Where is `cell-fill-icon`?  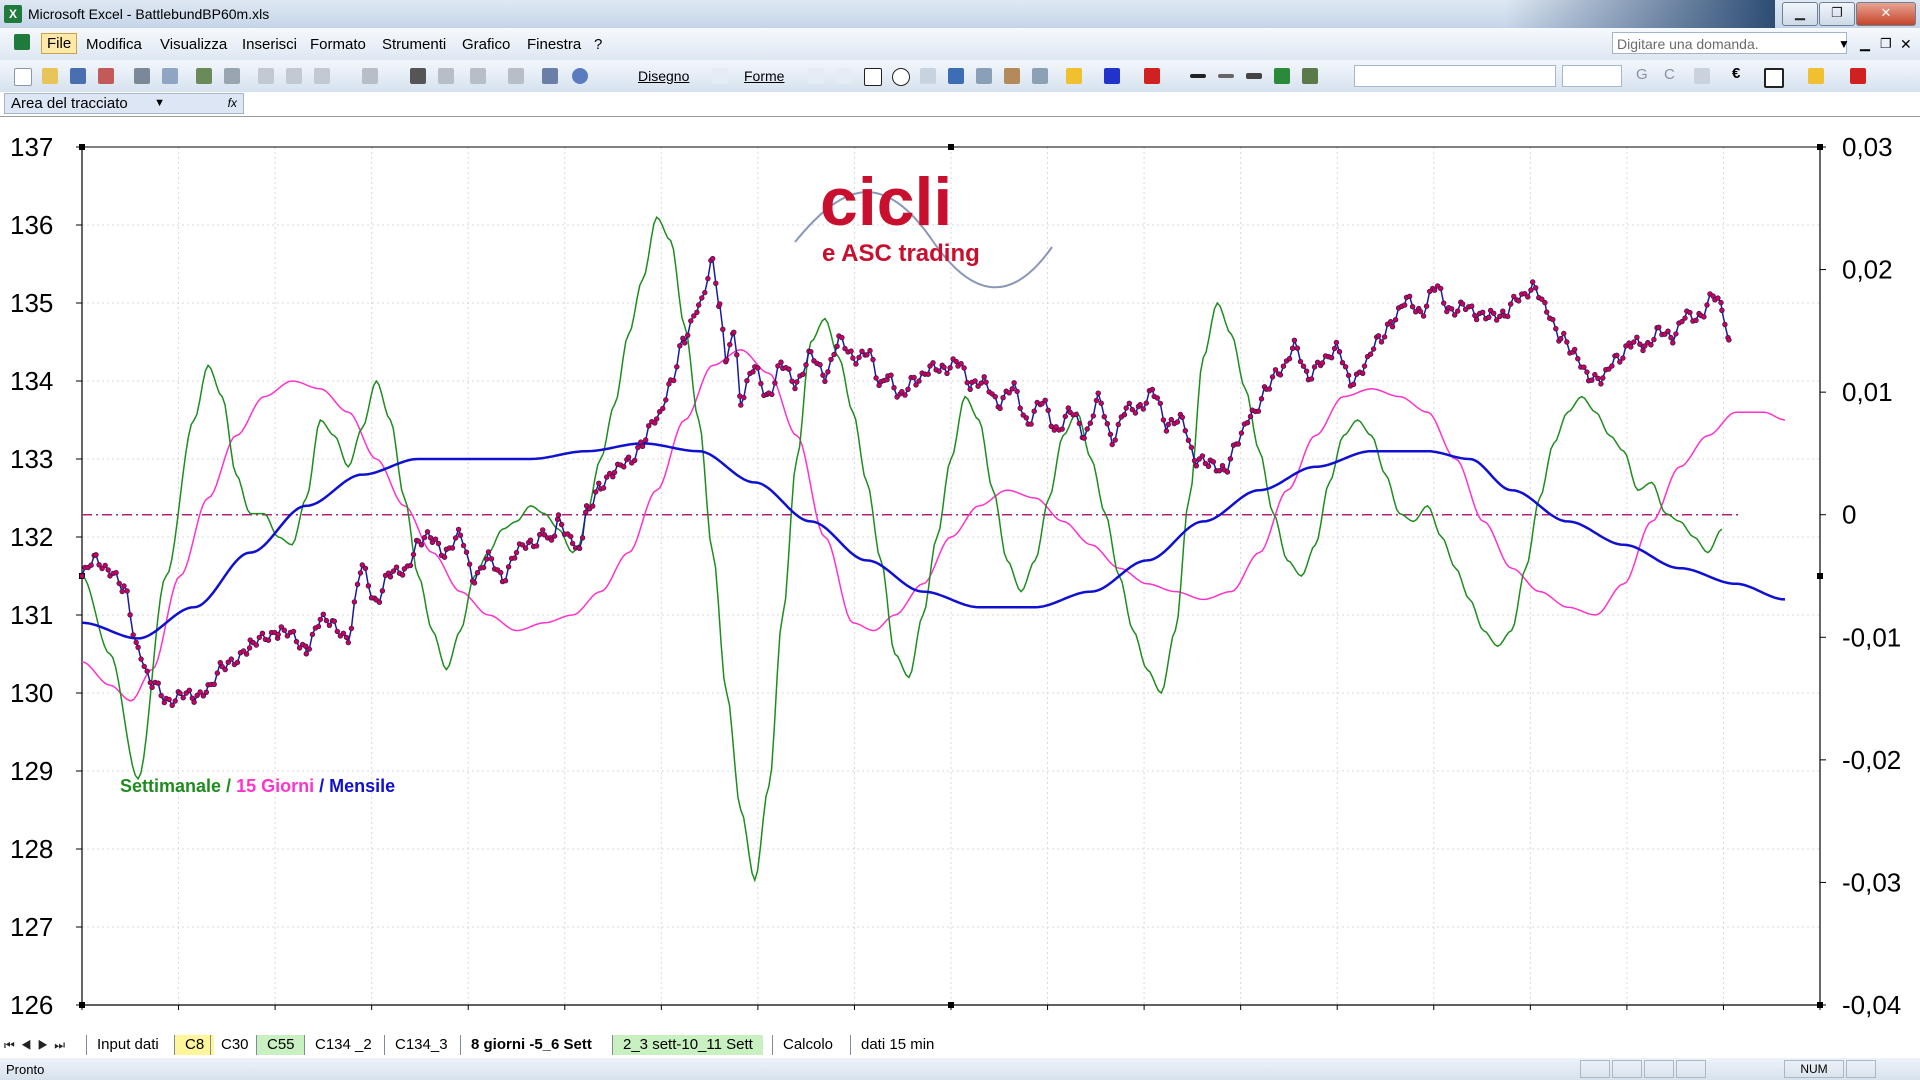
cell-fill-icon is located at coordinates (1816, 76).